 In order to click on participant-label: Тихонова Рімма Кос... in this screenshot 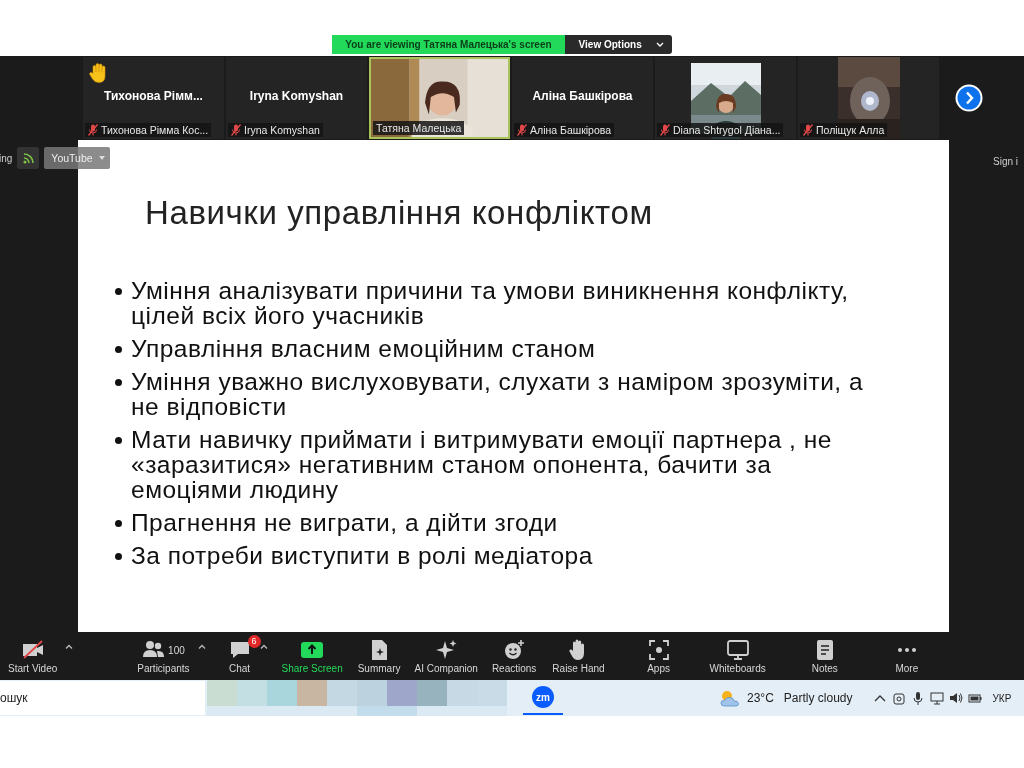, I will do `click(155, 130)`.